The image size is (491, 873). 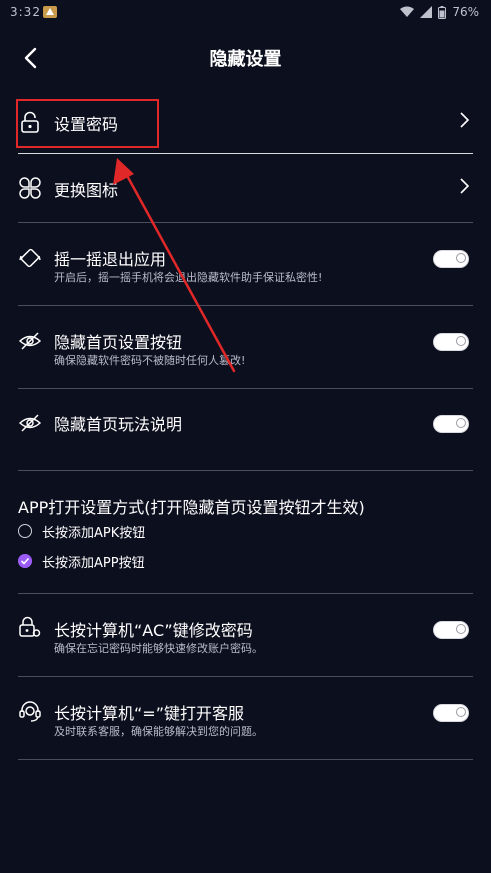 I want to click on wifi-icon, so click(x=407, y=11).